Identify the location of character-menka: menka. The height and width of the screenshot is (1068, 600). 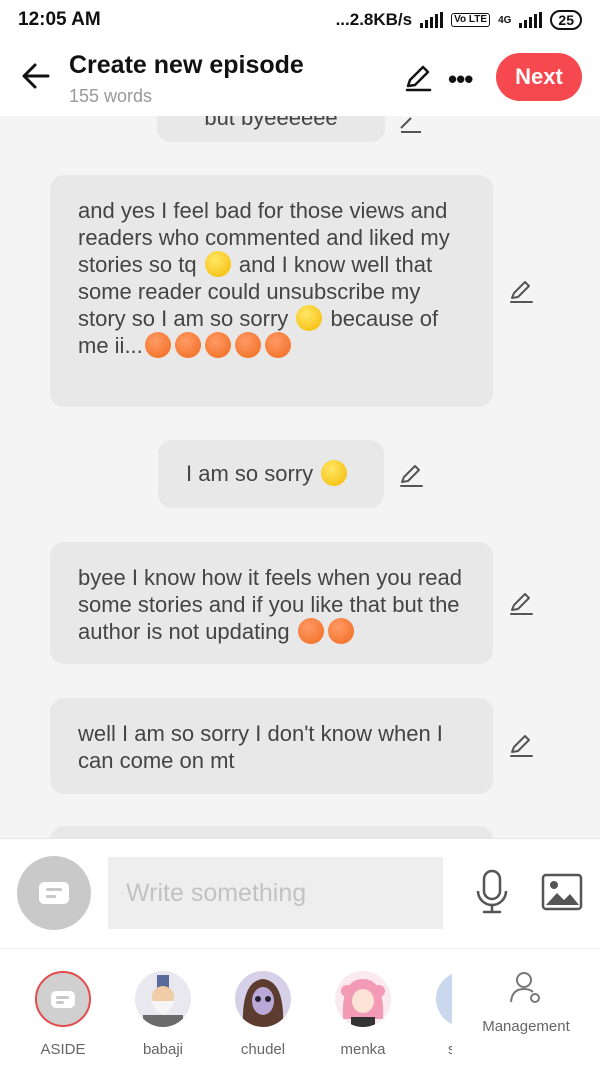
(363, 1014).